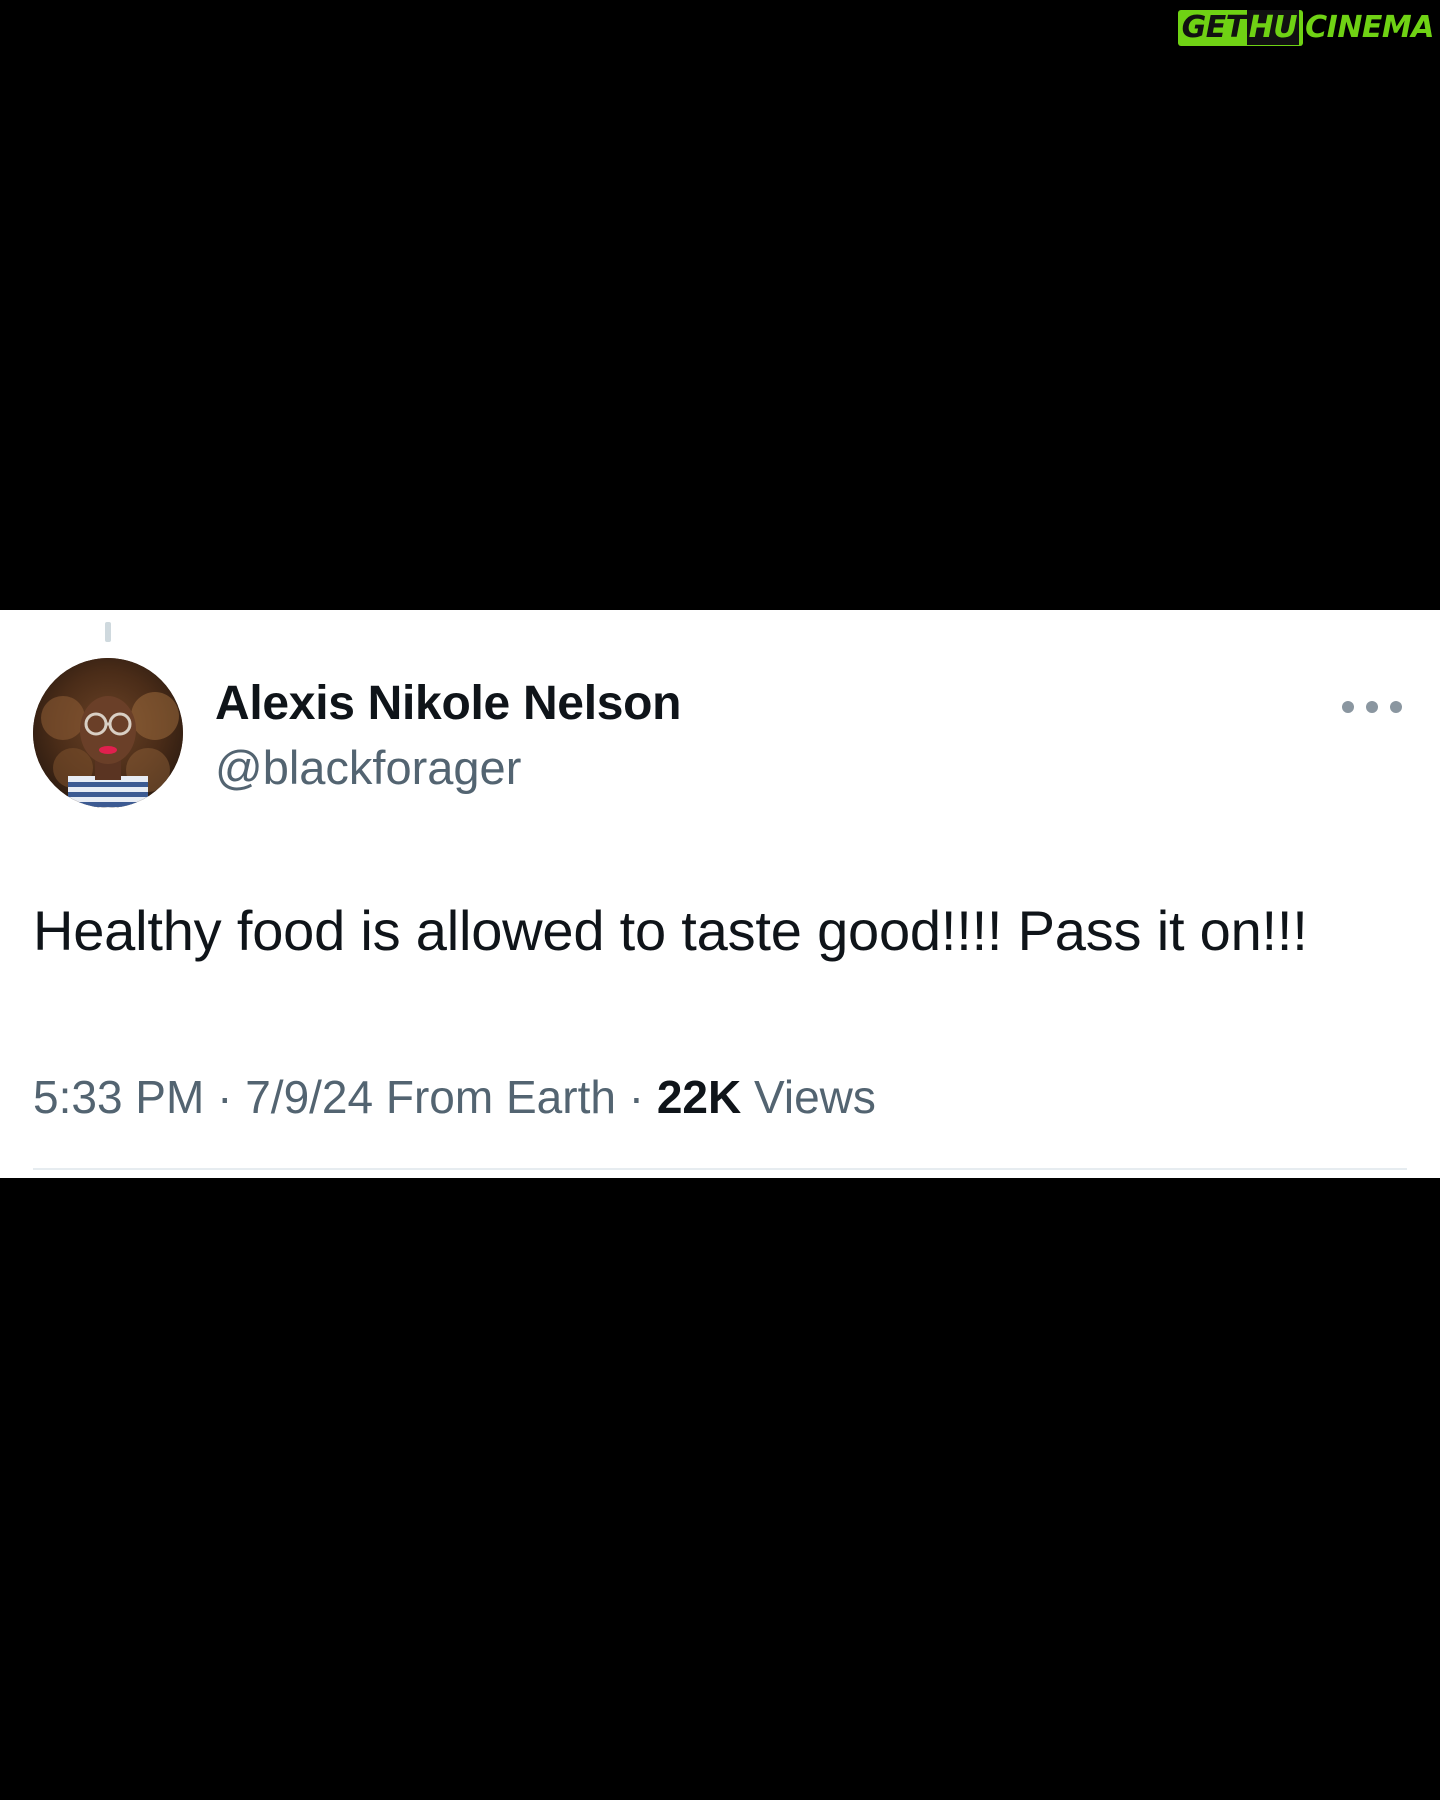  Describe the element at coordinates (815, 1097) in the screenshot. I see `views-label: Views` at that location.